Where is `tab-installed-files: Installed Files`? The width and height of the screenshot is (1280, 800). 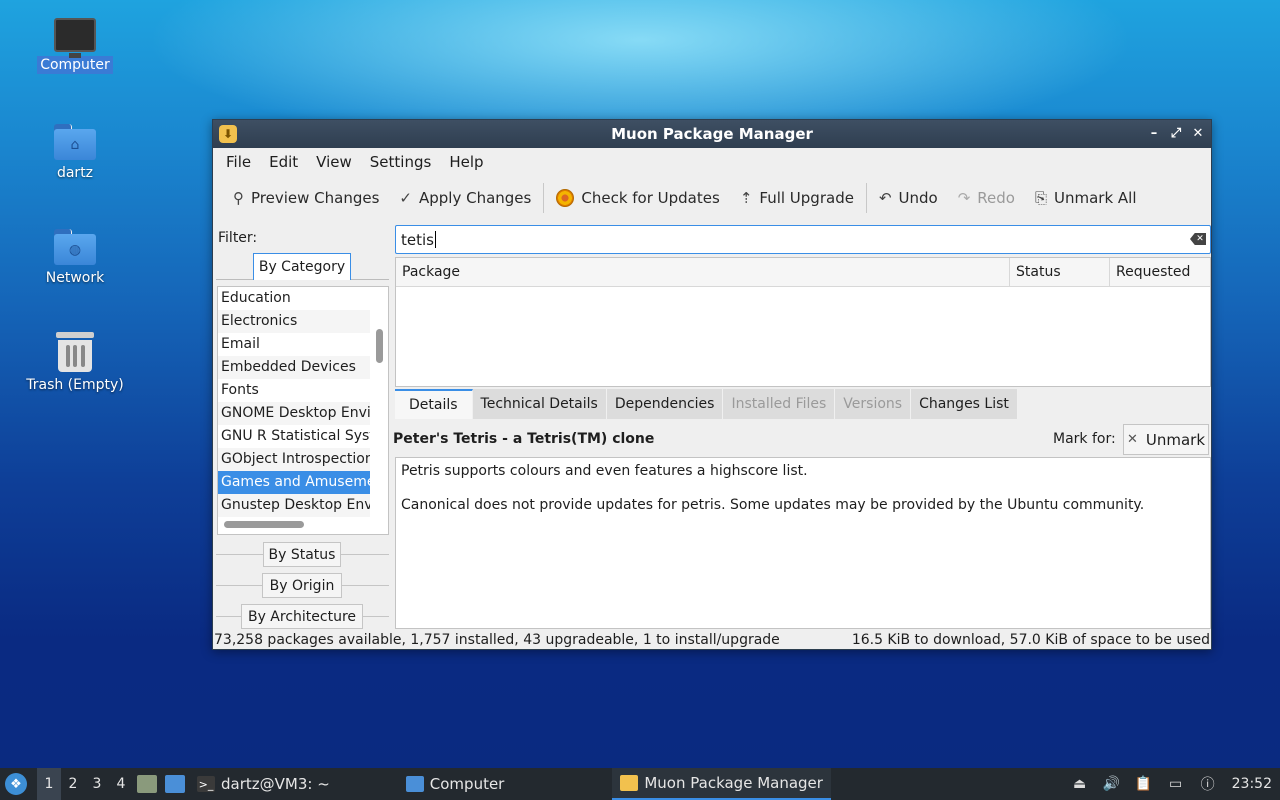
tab-installed-files: Installed Files is located at coordinates (779, 404).